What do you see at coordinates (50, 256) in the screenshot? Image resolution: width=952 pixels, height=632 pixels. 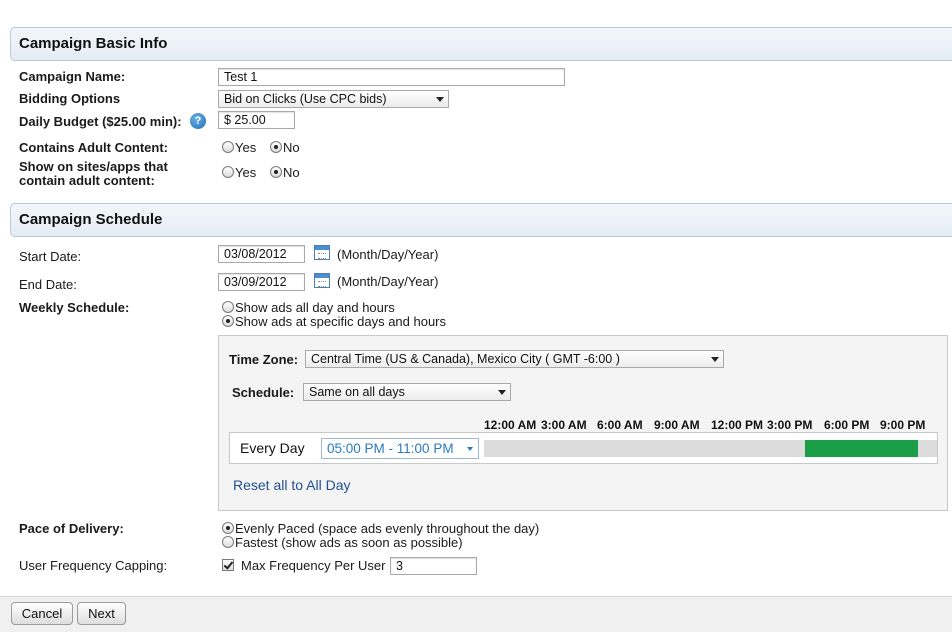 I see `start-date-label: Start Date:` at bounding box center [50, 256].